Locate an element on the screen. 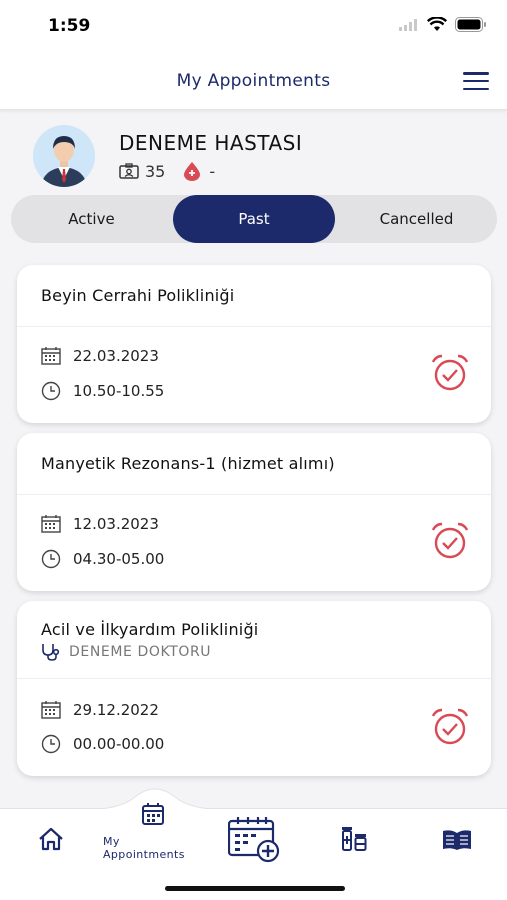 The height and width of the screenshot is (900, 507). app-header: My Appointments is located at coordinates (253, 81).